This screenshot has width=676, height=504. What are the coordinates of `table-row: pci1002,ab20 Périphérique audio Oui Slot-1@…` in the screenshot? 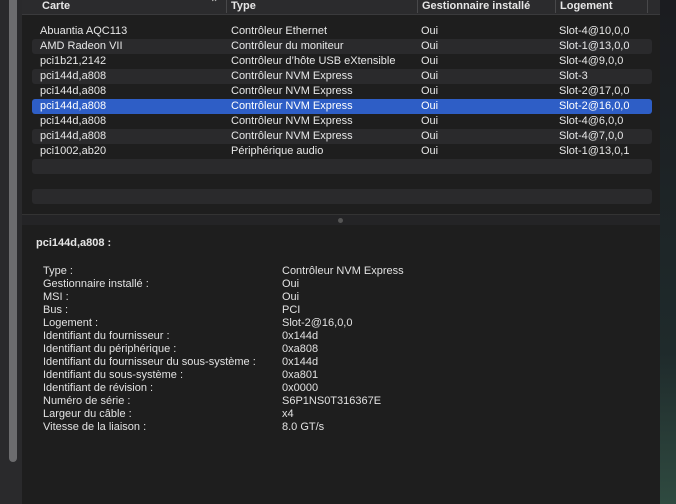 It's located at (342, 151).